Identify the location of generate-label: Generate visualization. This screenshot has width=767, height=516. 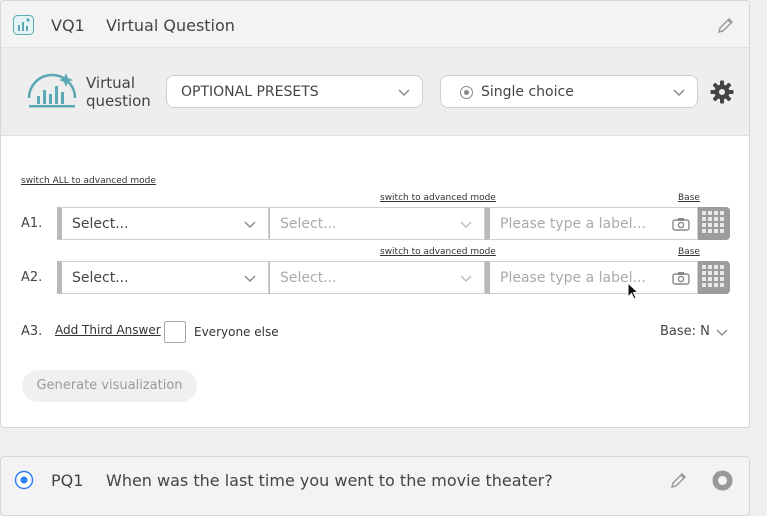
(109, 385).